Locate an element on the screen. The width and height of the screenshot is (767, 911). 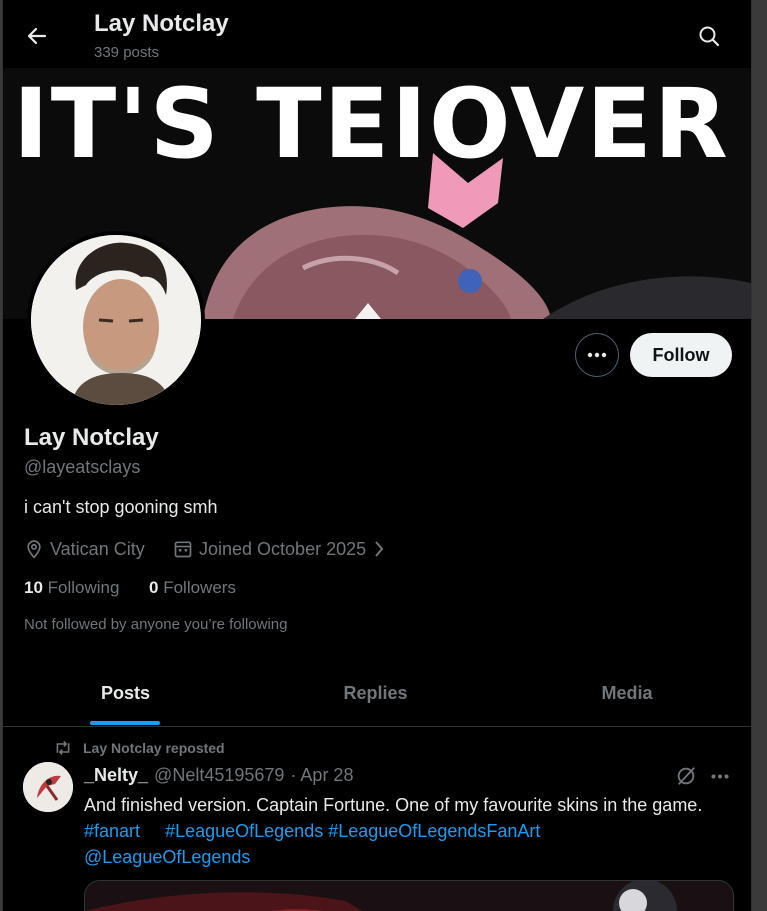
location-icon is located at coordinates (34, 549).